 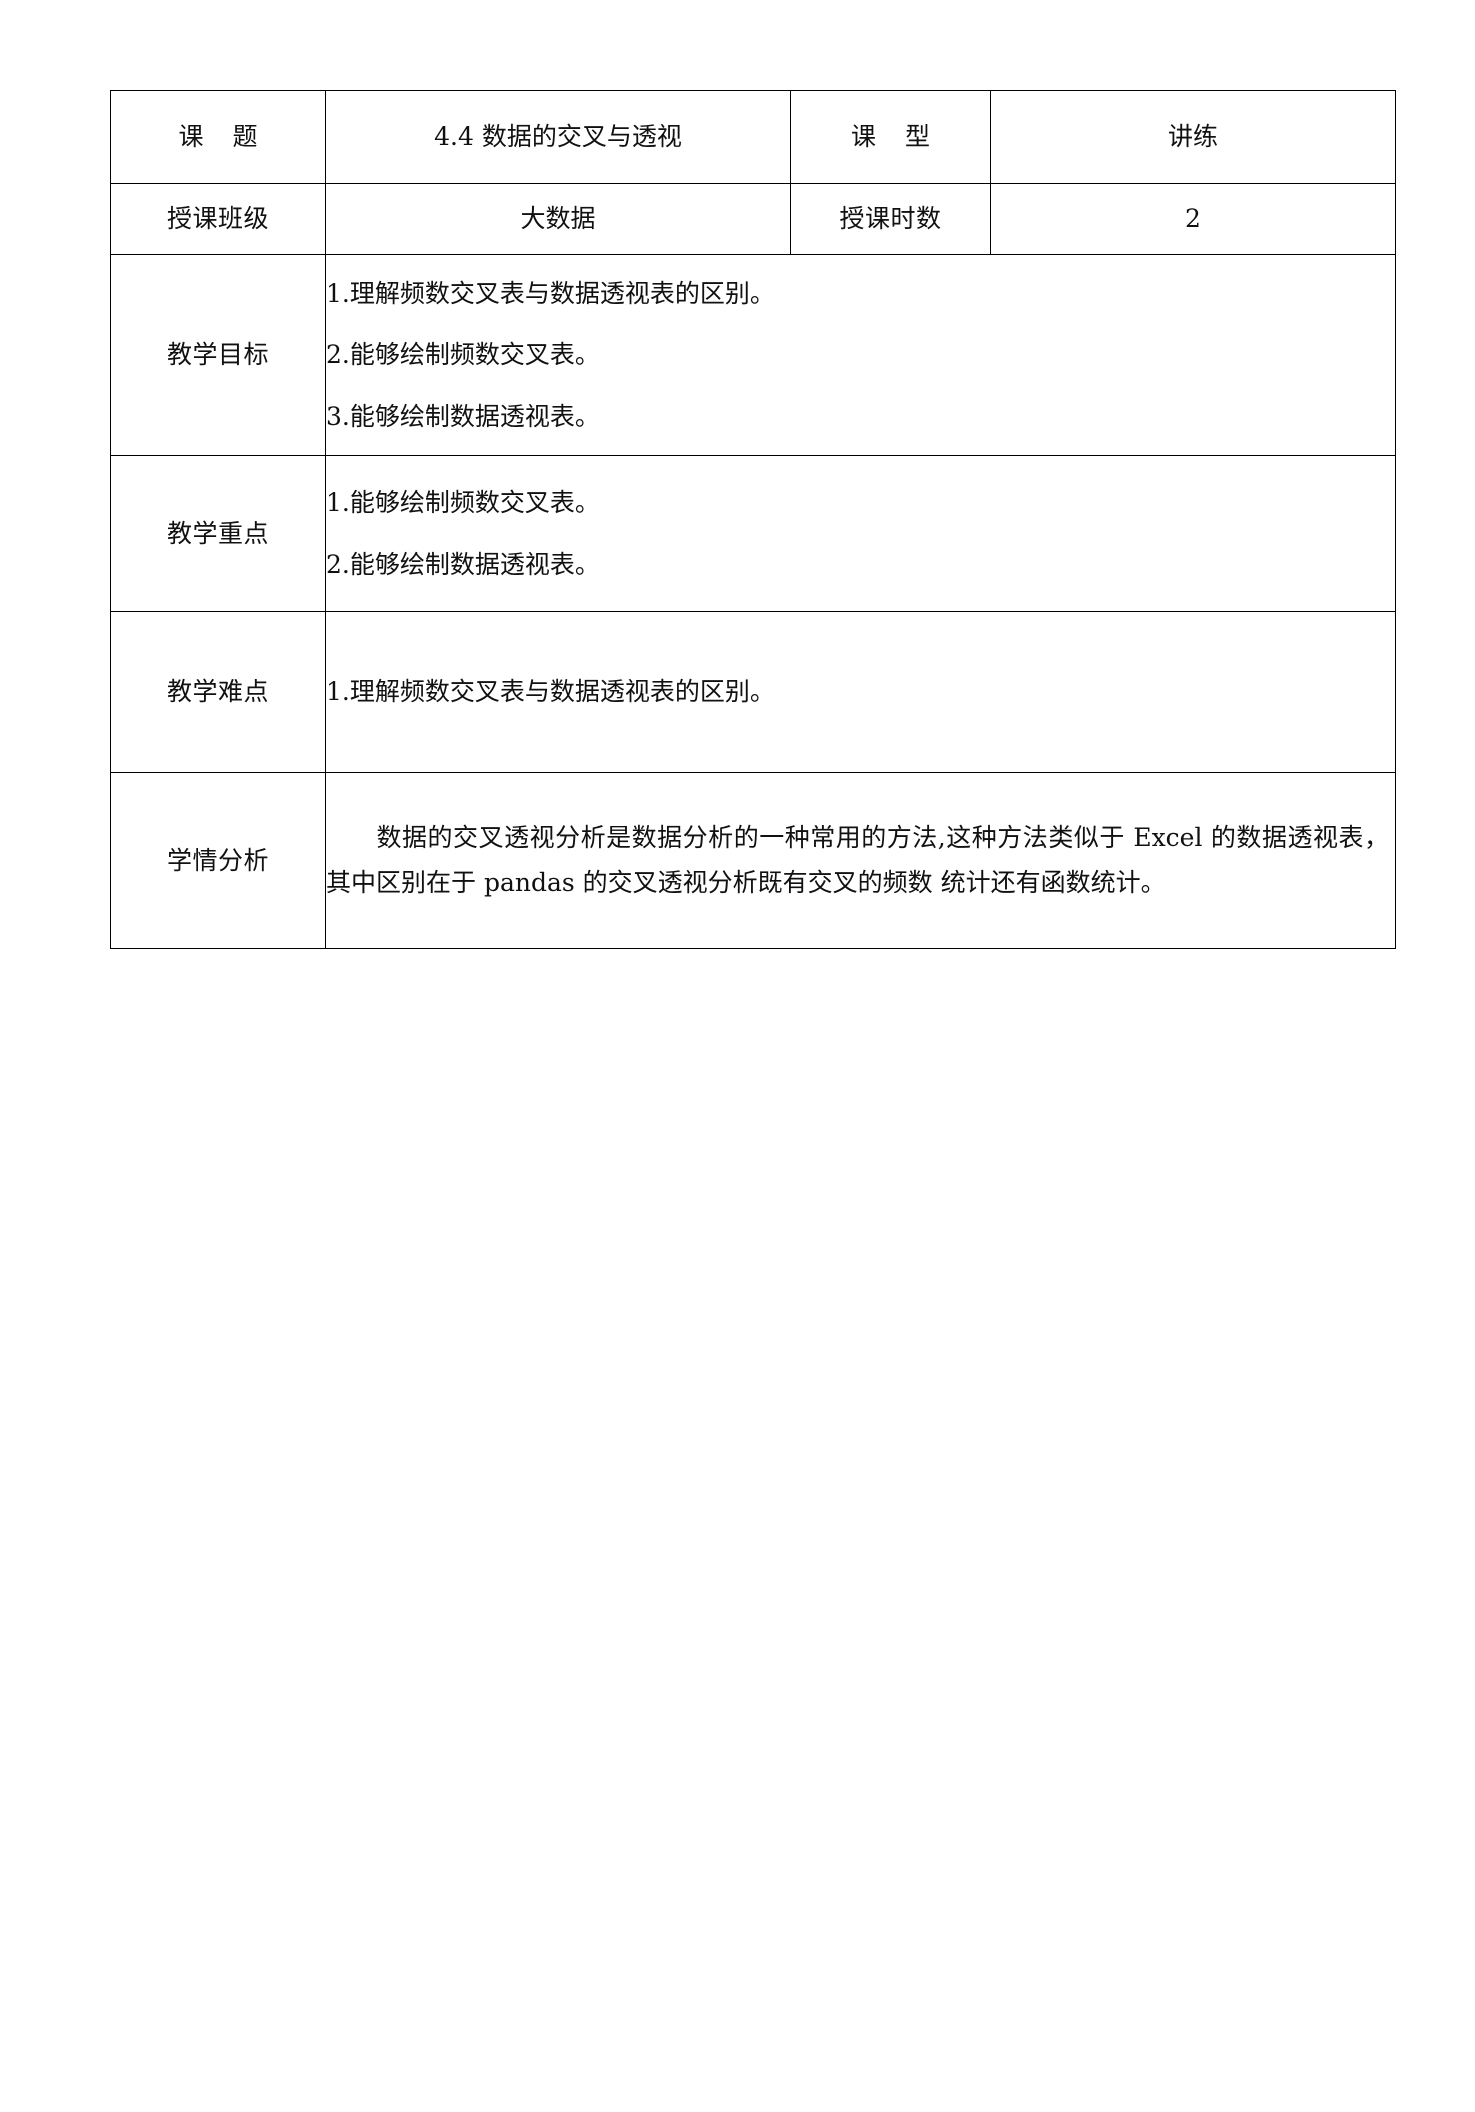 What do you see at coordinates (463, 502) in the screenshot?
I see `list-item: 1.能够绘制频数交叉表。` at bounding box center [463, 502].